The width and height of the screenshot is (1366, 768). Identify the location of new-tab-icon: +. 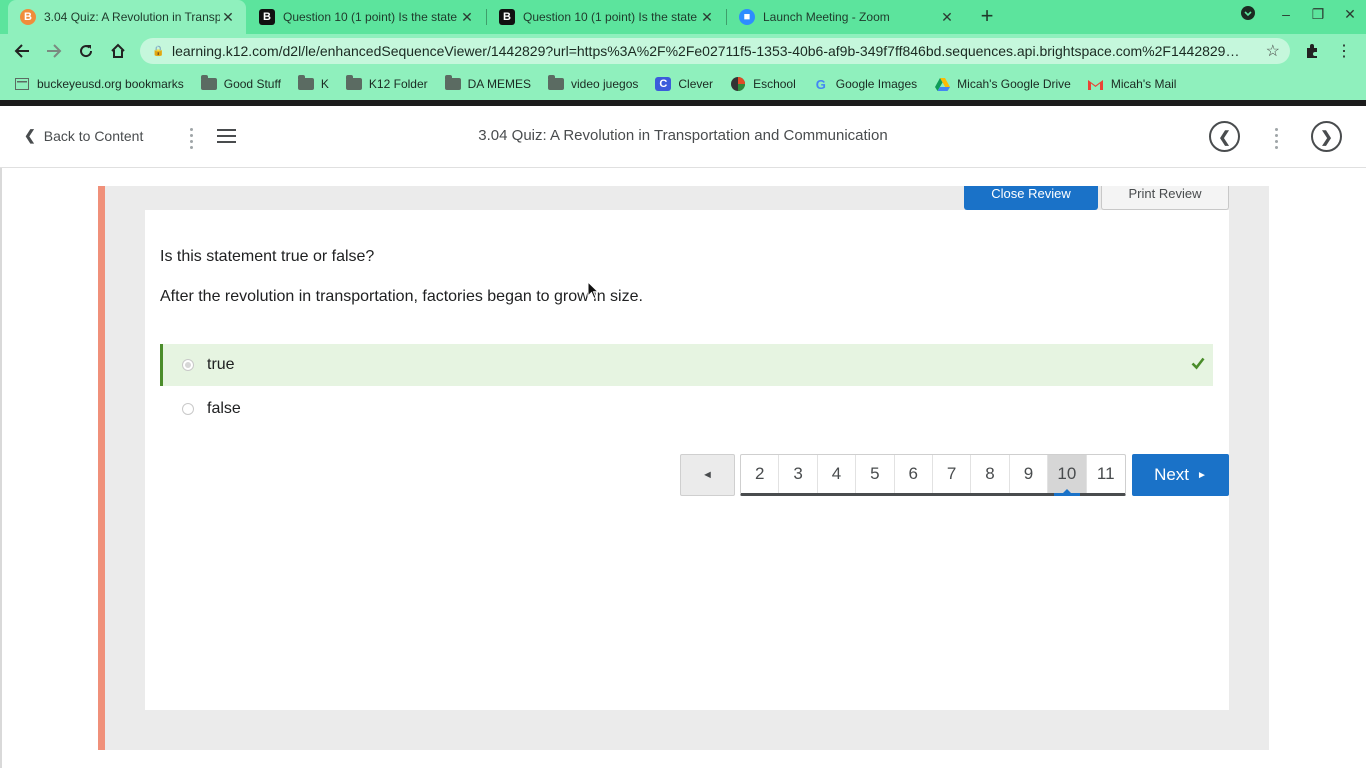
(987, 17).